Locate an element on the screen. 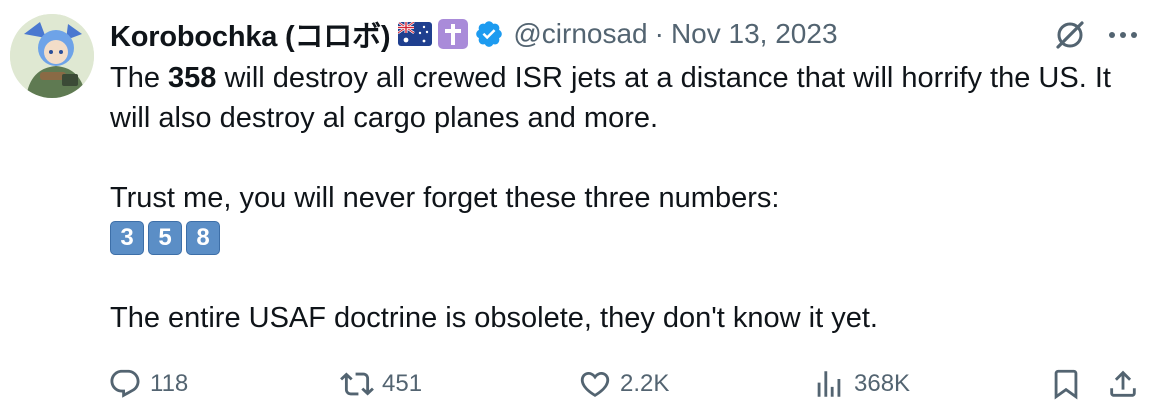 This screenshot has width=1160, height=414. australia-flag-icon is located at coordinates (415, 34).